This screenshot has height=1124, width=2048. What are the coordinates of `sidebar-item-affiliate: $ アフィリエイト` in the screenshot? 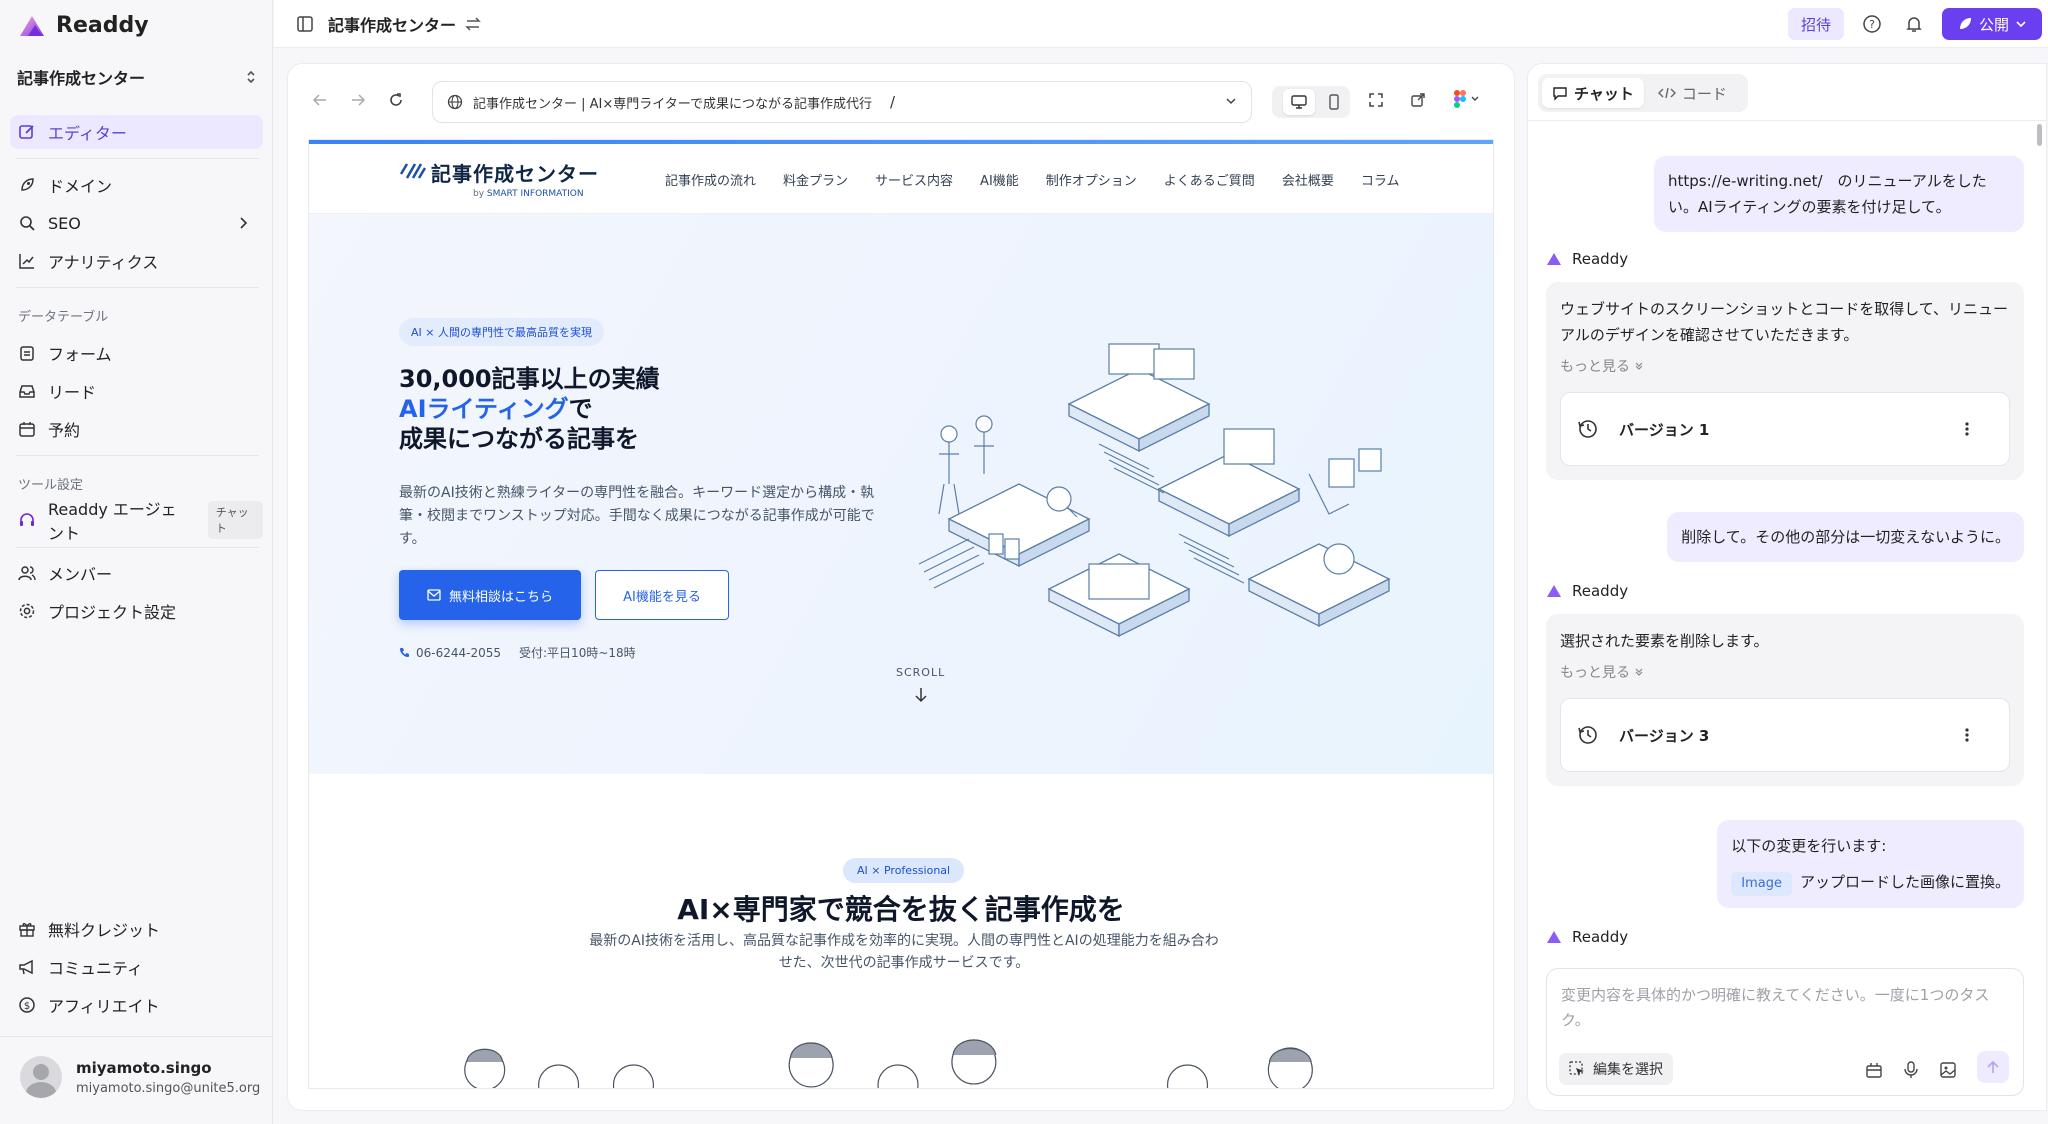 It's located at (136, 1005).